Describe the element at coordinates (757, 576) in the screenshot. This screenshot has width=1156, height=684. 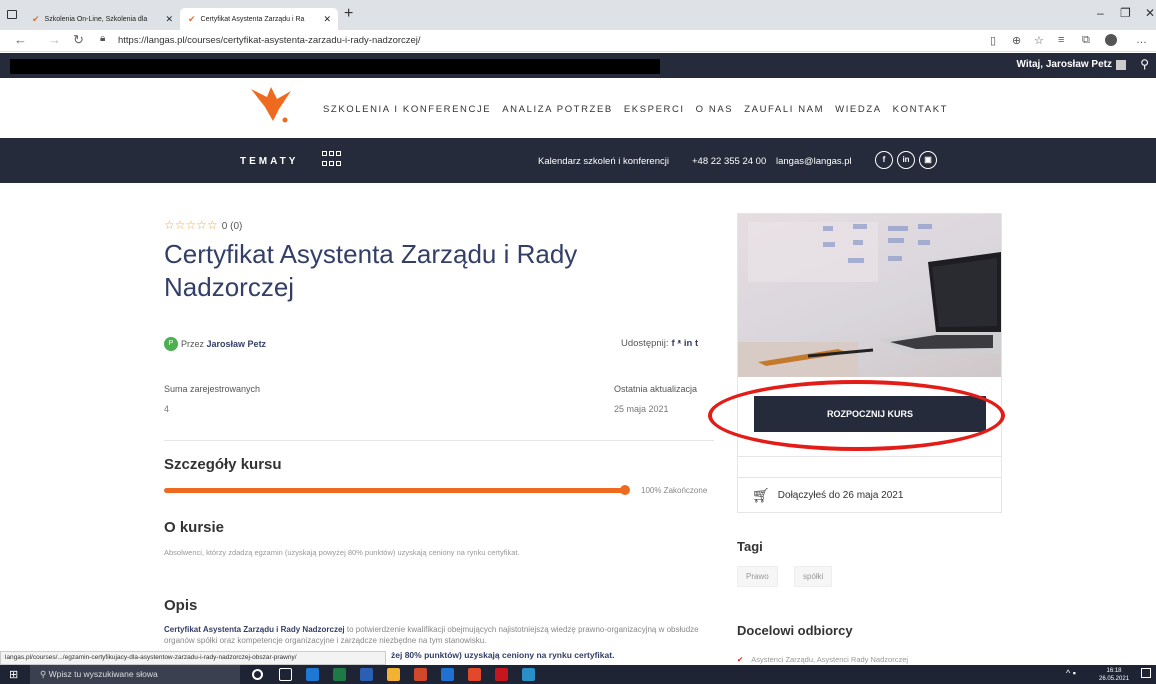
I see `tag-prawo: Prawo` at that location.